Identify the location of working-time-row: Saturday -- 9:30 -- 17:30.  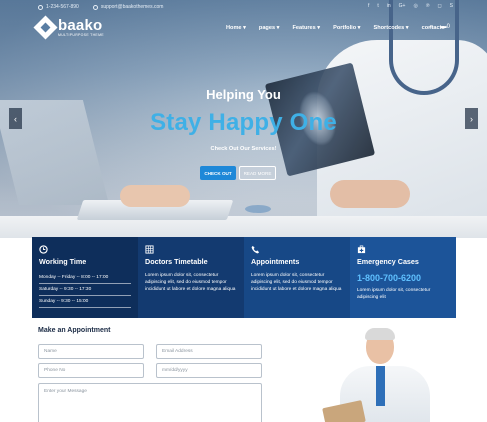
(85, 290).